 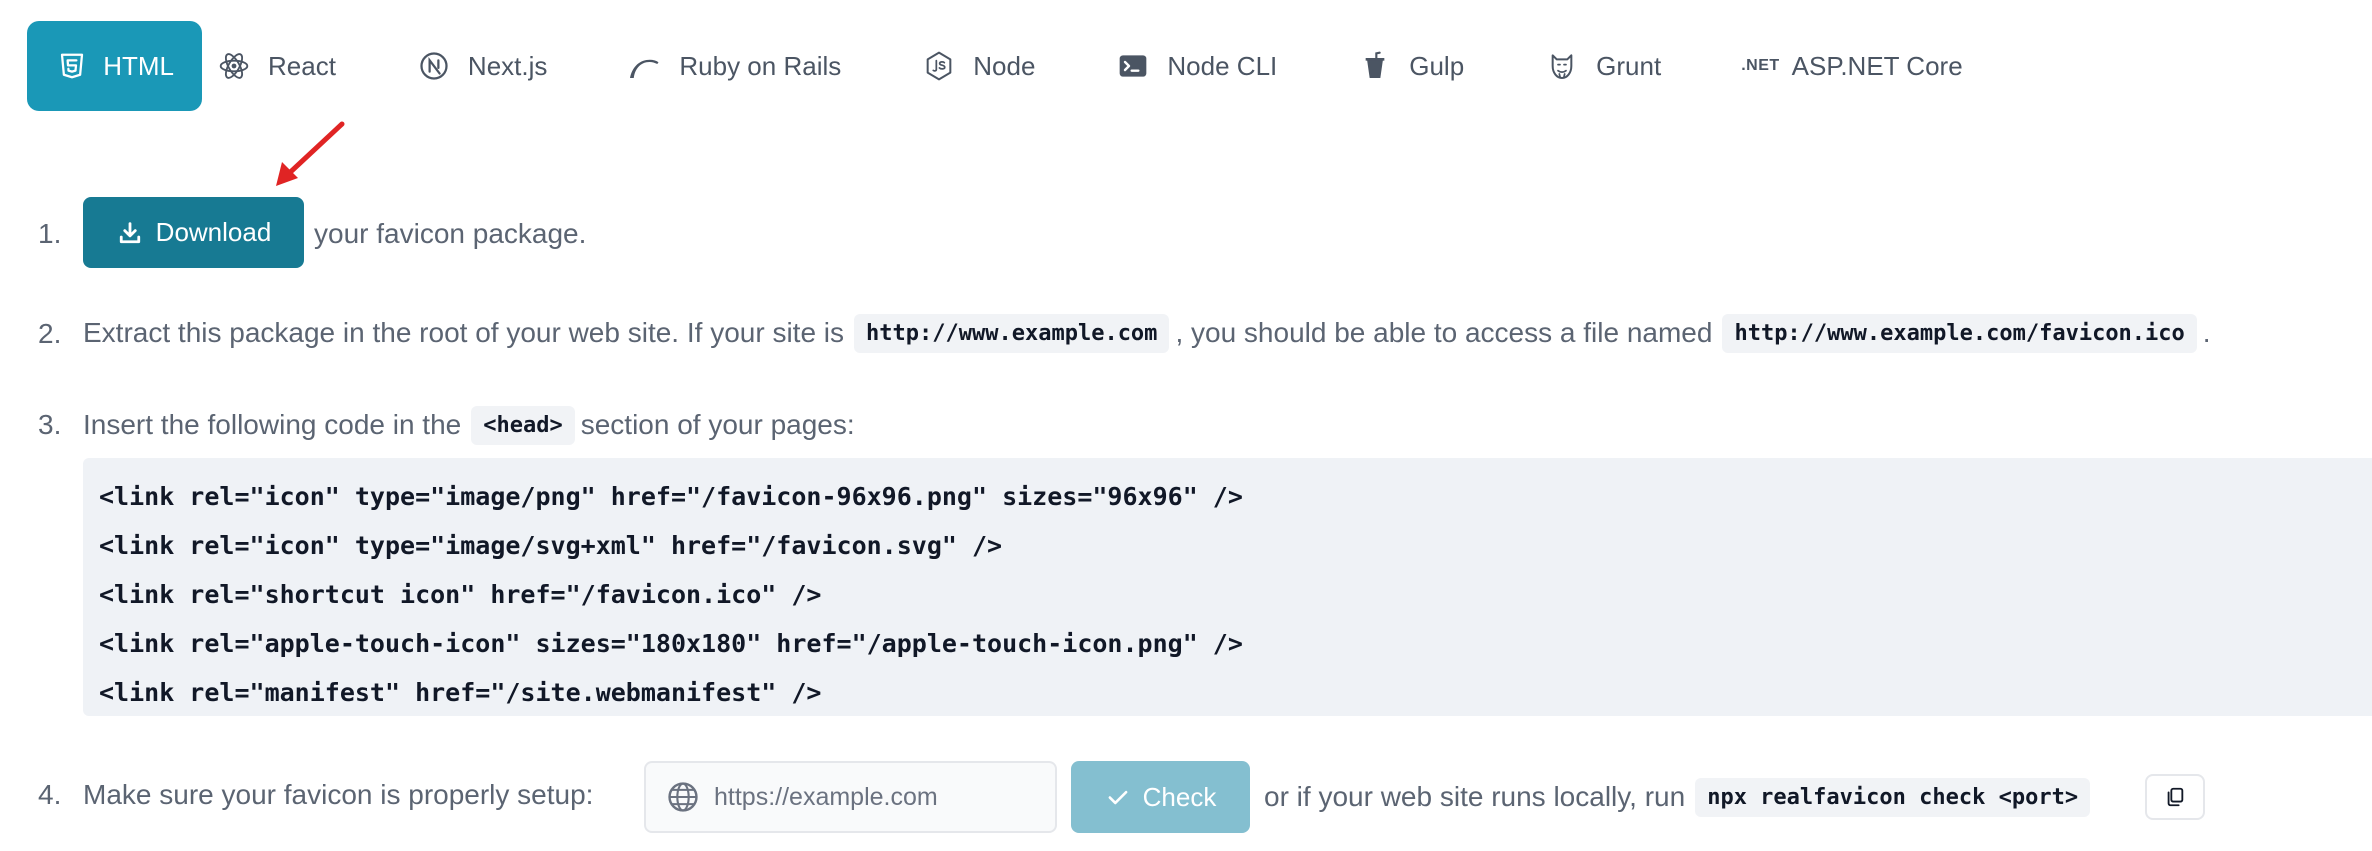 I want to click on nextjs-icon, so click(x=434, y=66).